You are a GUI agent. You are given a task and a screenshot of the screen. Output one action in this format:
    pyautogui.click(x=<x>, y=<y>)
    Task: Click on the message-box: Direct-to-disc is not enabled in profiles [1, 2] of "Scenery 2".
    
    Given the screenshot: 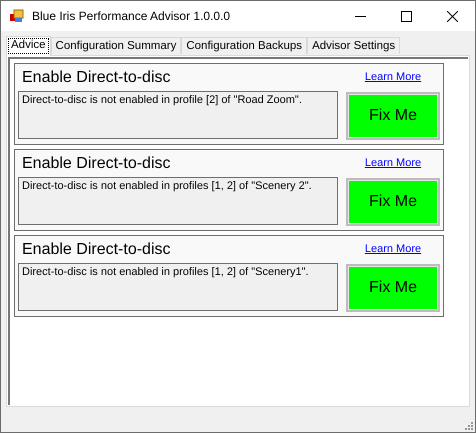 What is the action you would take?
    pyautogui.click(x=178, y=201)
    